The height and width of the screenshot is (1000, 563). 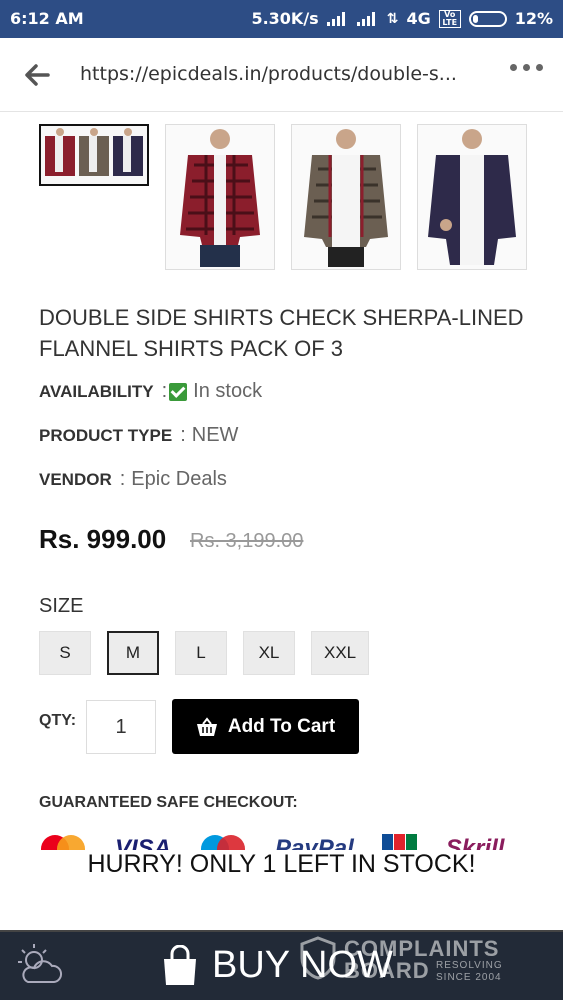 I want to click on visa-logo: VISA, so click(x=143, y=842).